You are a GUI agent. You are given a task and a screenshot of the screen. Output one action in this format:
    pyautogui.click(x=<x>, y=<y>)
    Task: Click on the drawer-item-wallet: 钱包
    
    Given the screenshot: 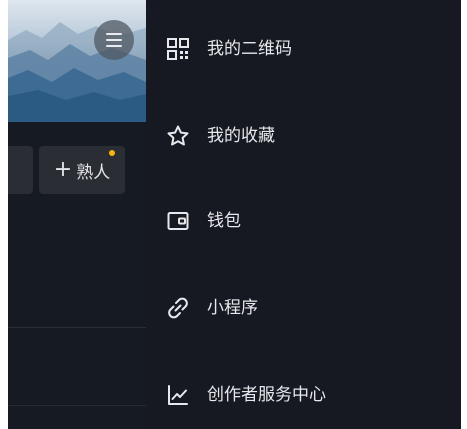 What is the action you would take?
    pyautogui.click(x=306, y=221)
    